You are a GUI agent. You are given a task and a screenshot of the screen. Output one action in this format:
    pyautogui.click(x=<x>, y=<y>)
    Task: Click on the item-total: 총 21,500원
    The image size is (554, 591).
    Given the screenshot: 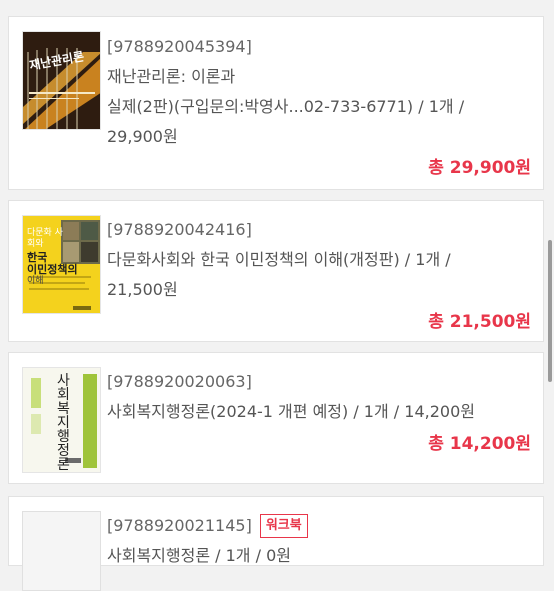 What is the action you would take?
    pyautogui.click(x=479, y=322)
    